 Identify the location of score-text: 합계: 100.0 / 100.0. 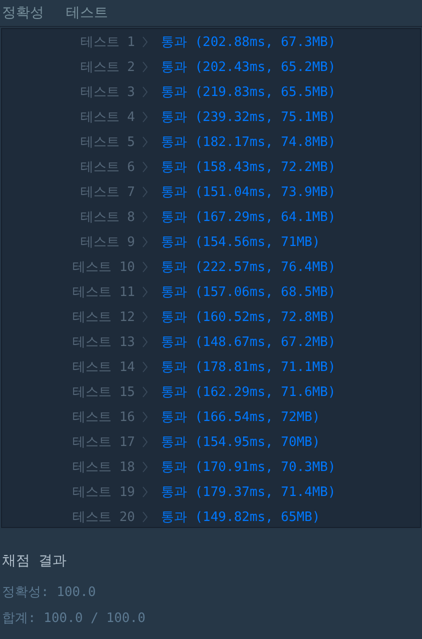
(74, 619).